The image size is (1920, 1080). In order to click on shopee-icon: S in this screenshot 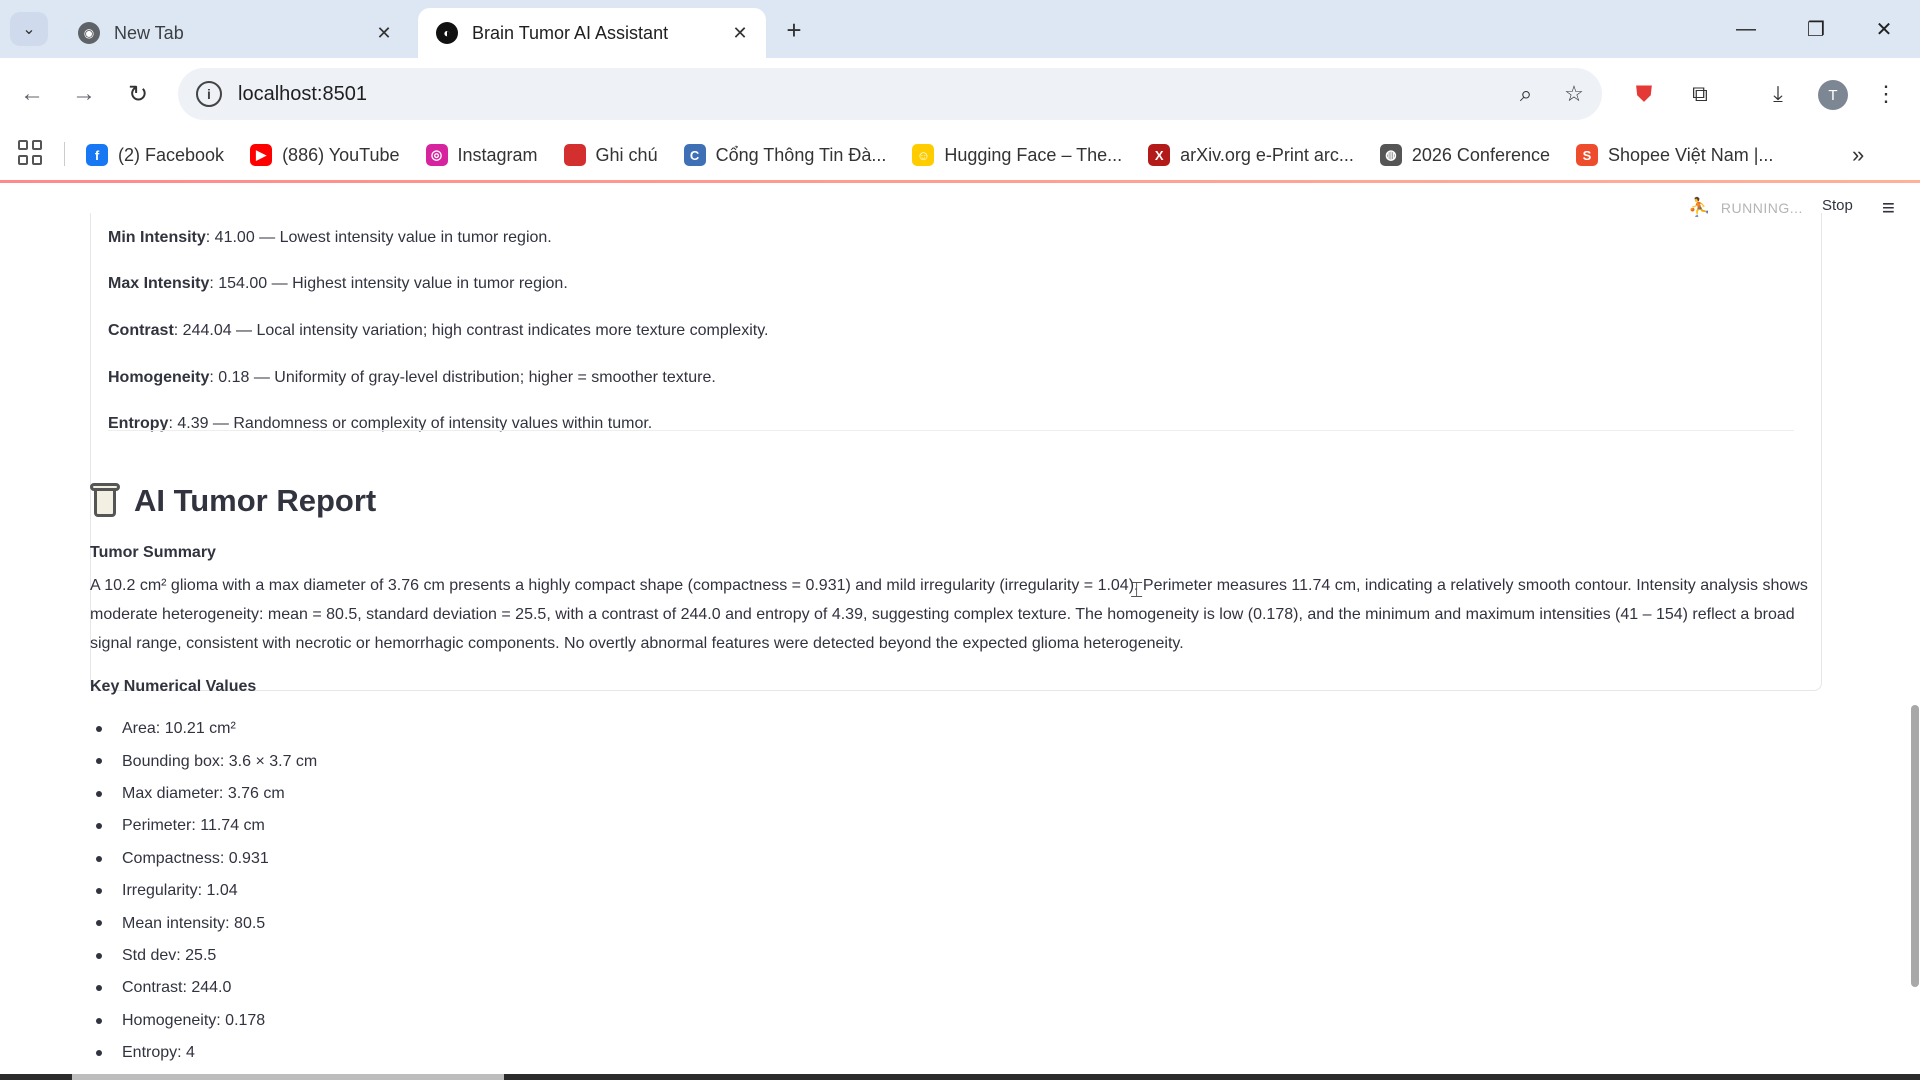, I will do `click(1586, 155)`.